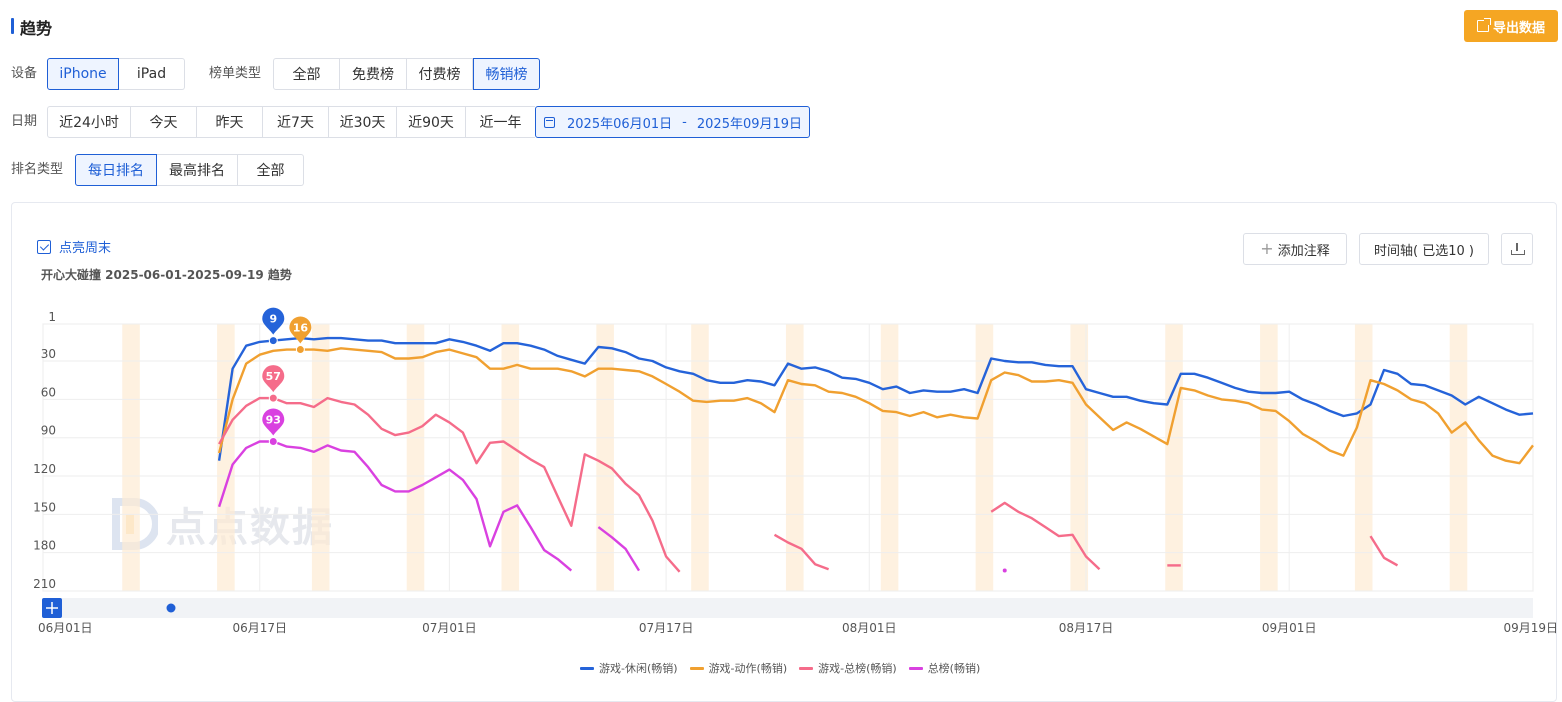 The width and height of the screenshot is (1562, 702). What do you see at coordinates (954, 668) in the screenshot?
I see `legend-label: 总榜(畅销)` at bounding box center [954, 668].